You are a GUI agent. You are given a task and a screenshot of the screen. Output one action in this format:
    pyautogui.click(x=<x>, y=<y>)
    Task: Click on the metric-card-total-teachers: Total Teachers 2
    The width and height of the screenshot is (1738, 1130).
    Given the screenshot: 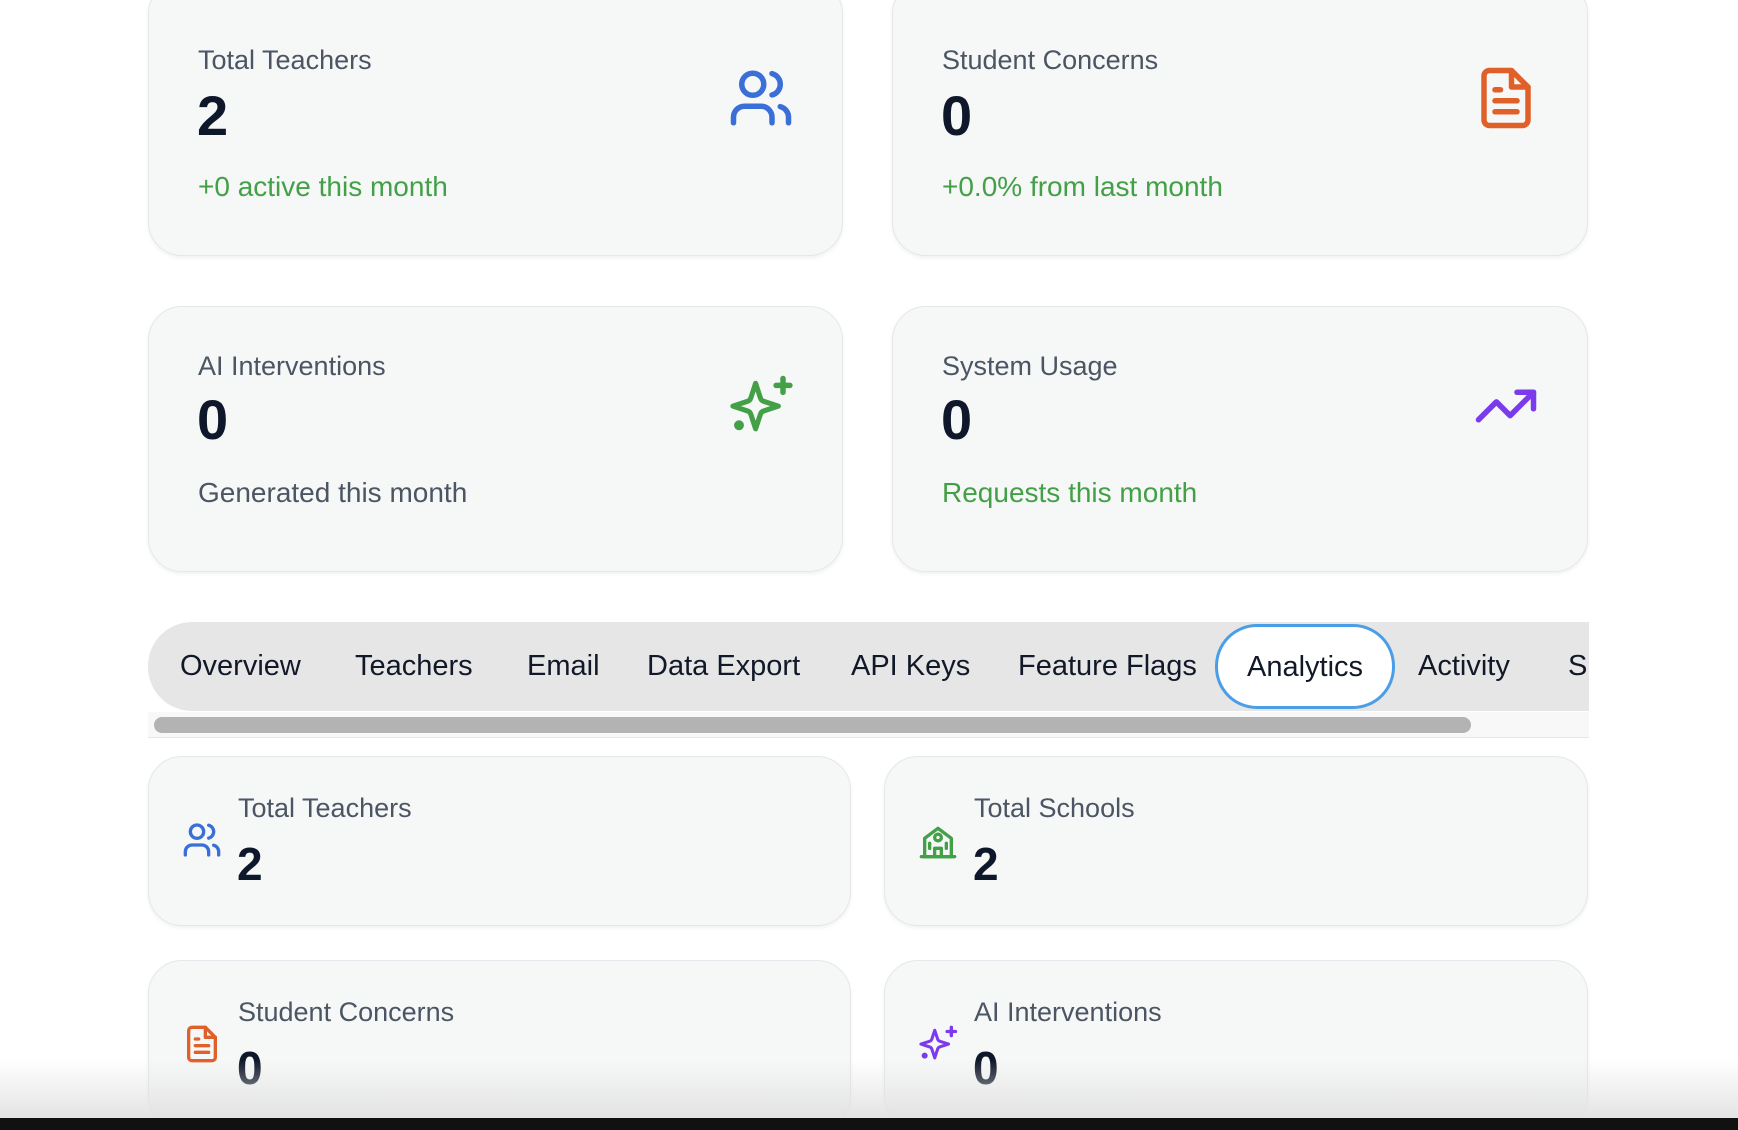 What is the action you would take?
    pyautogui.click(x=499, y=841)
    